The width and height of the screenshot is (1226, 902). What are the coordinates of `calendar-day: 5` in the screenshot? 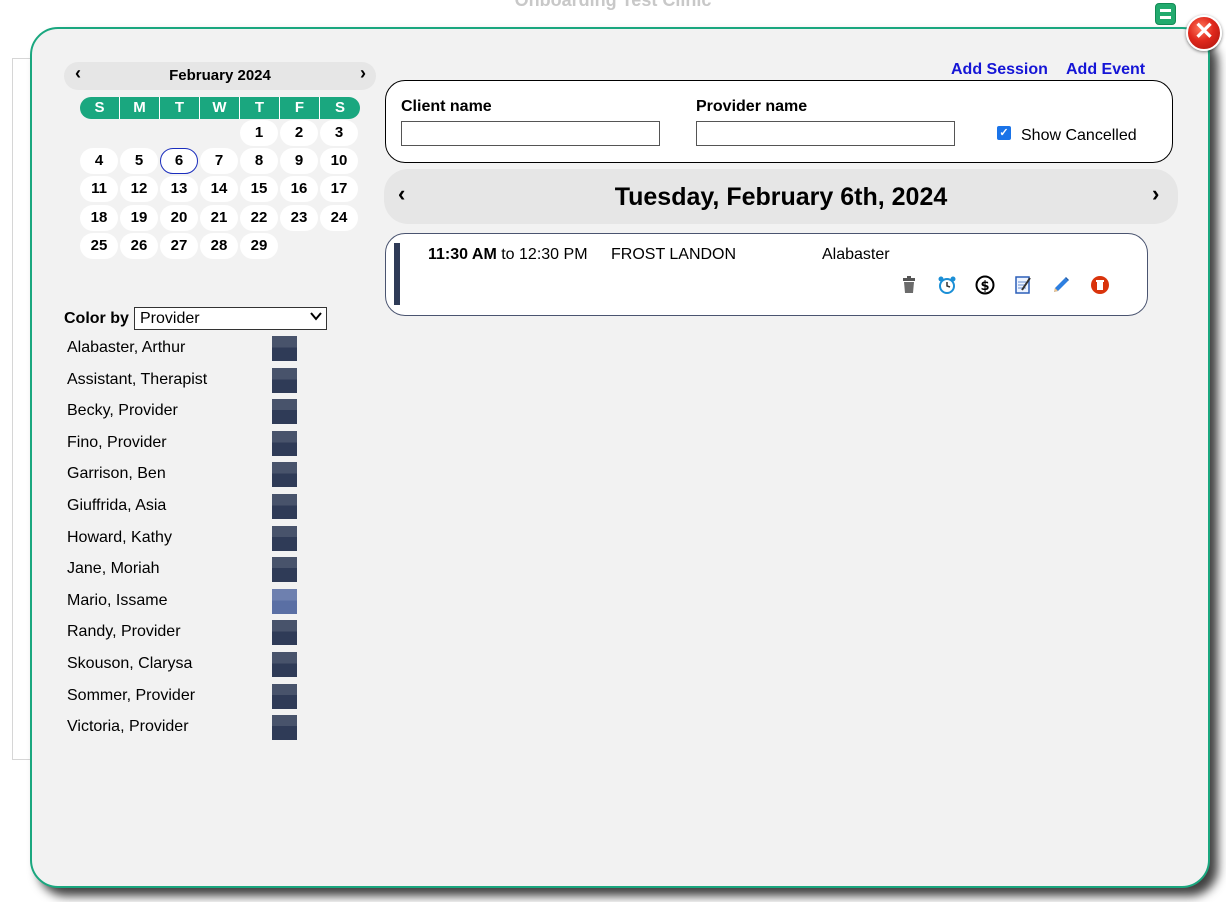 It's located at (139, 161).